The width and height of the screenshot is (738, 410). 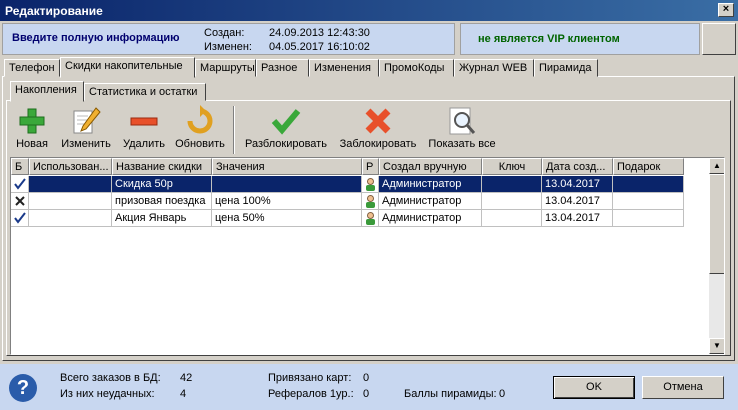 I want to click on checkmark-icon, so click(x=286, y=122).